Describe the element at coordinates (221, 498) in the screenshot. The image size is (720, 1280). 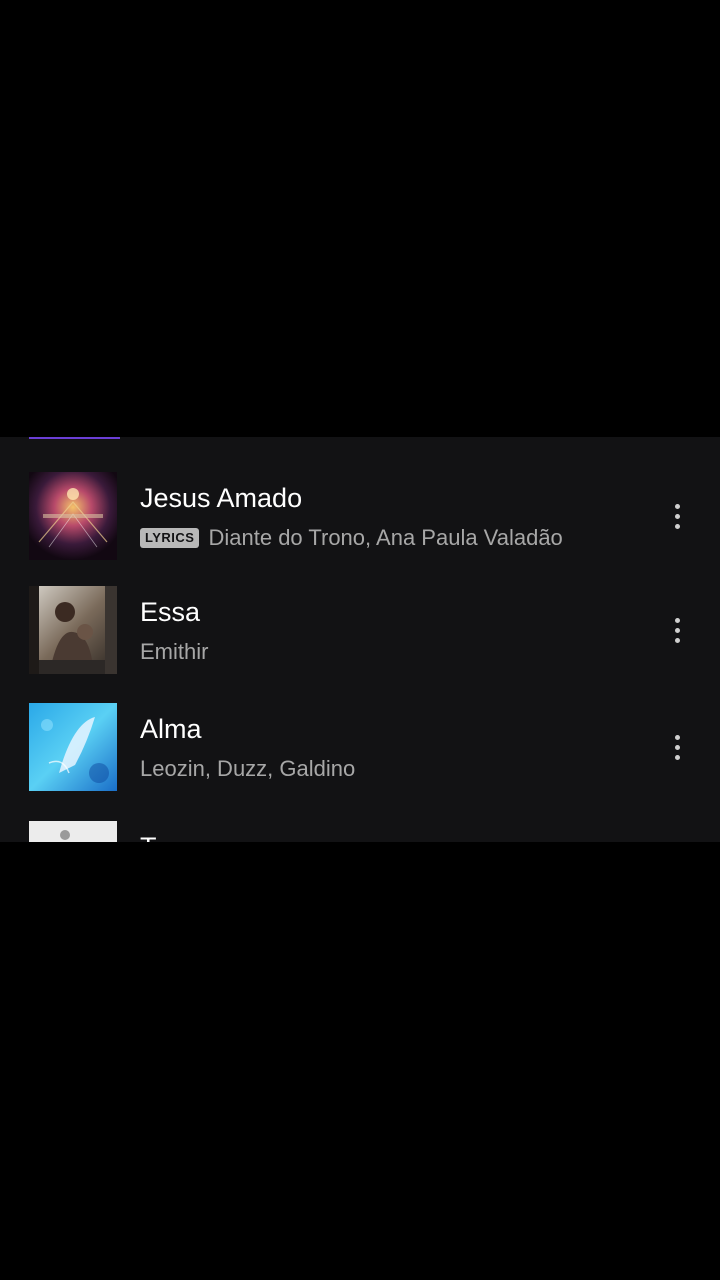
I see `track-title: Jesus Amado` at that location.